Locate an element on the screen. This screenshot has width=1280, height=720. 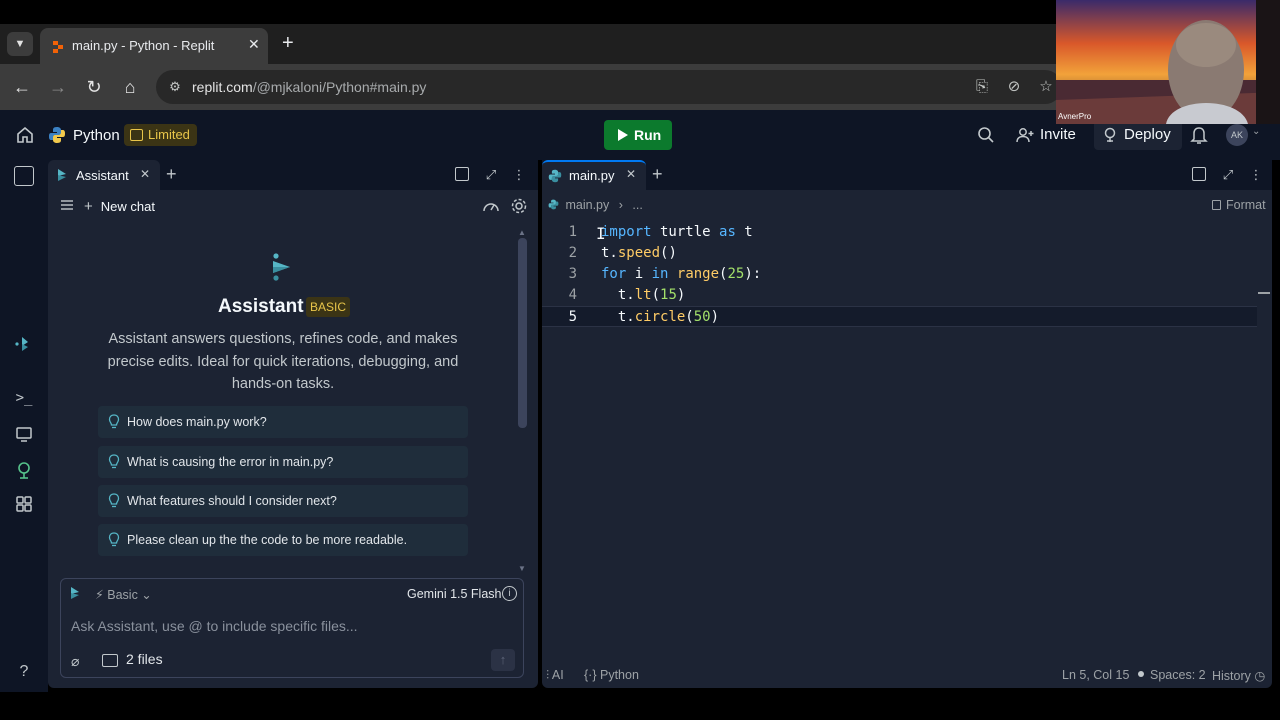
deployments-icon is located at coordinates (24, 470).